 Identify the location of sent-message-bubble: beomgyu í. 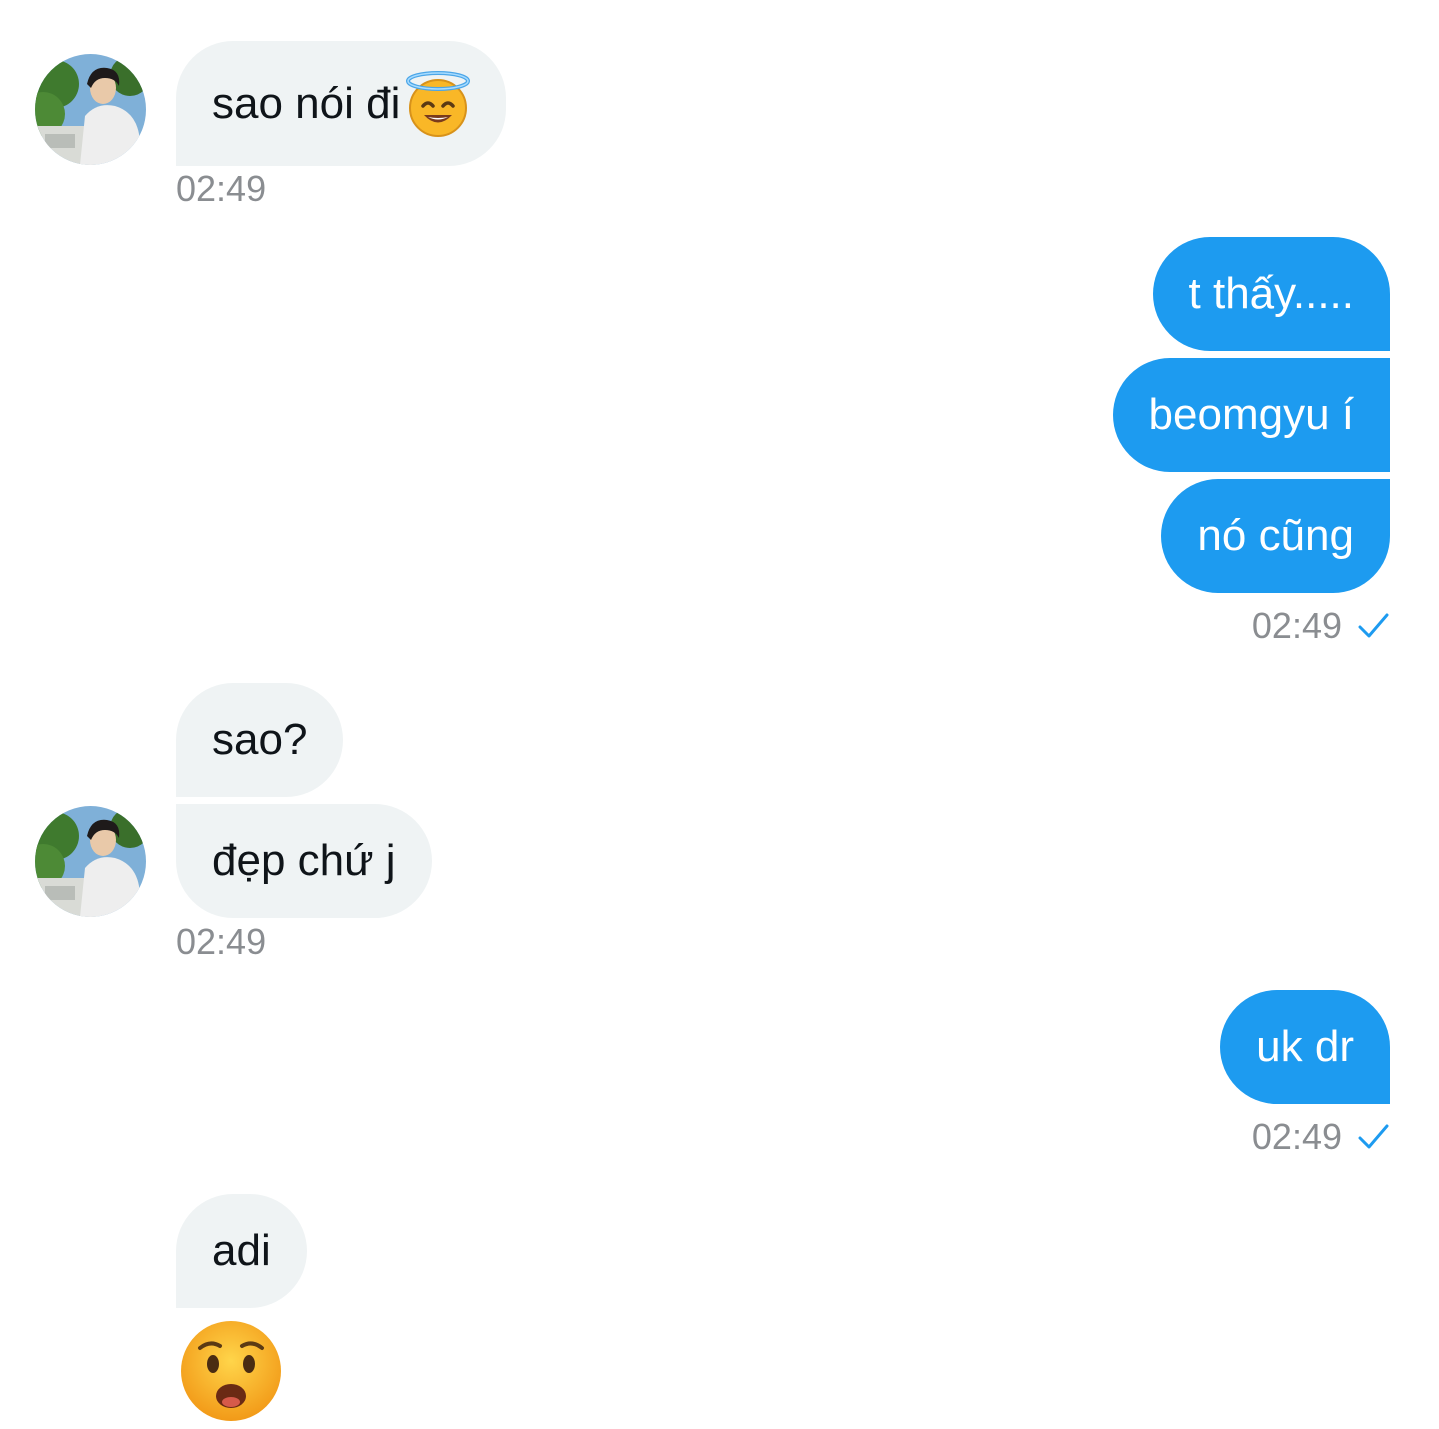
(1251, 415).